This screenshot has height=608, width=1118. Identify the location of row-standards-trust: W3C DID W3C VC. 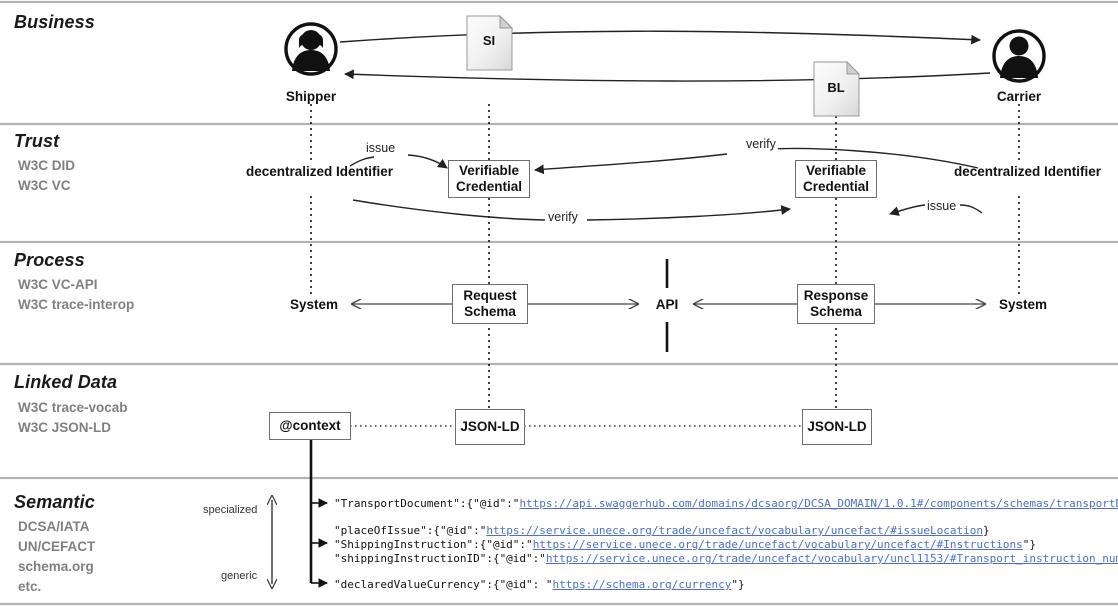
(46, 176).